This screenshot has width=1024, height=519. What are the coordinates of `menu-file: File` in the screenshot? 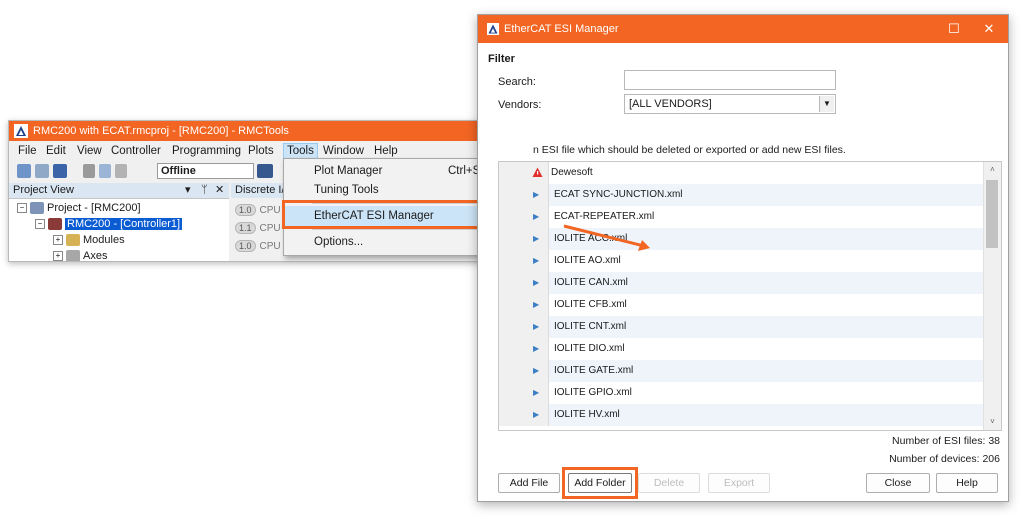 It's located at (27, 151).